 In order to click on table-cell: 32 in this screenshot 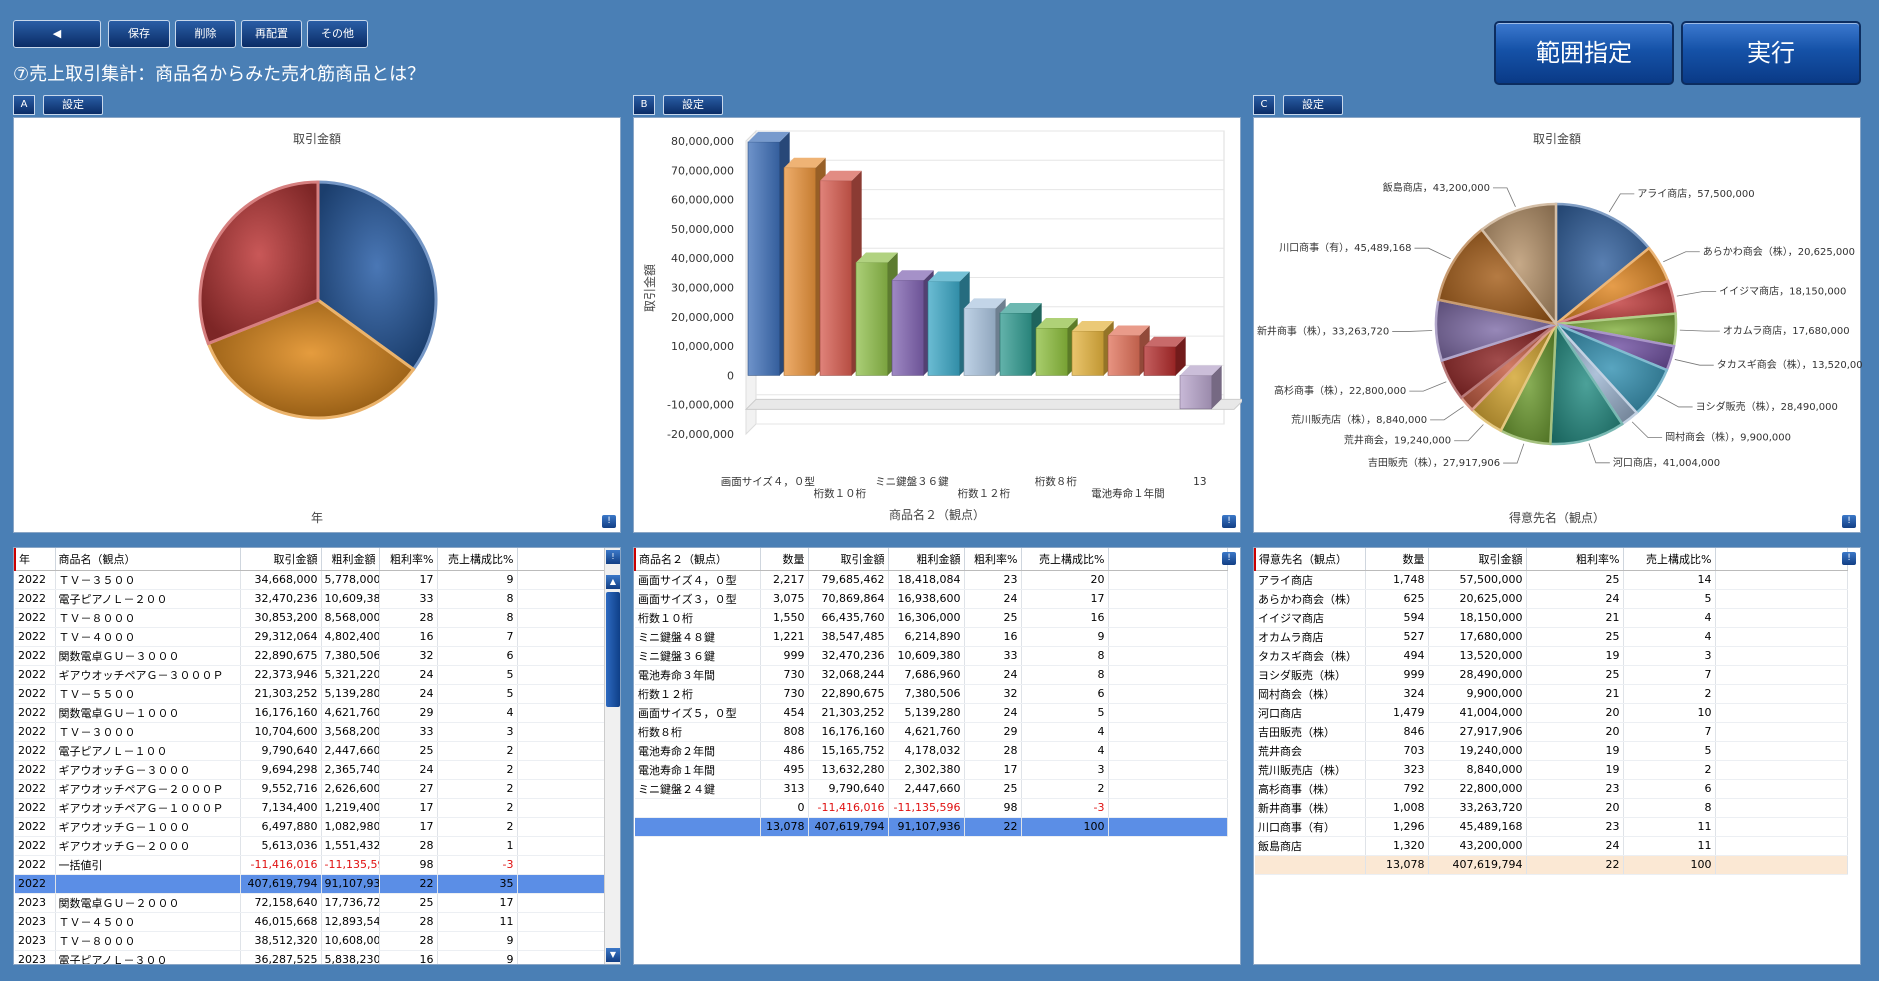, I will do `click(993, 694)`.